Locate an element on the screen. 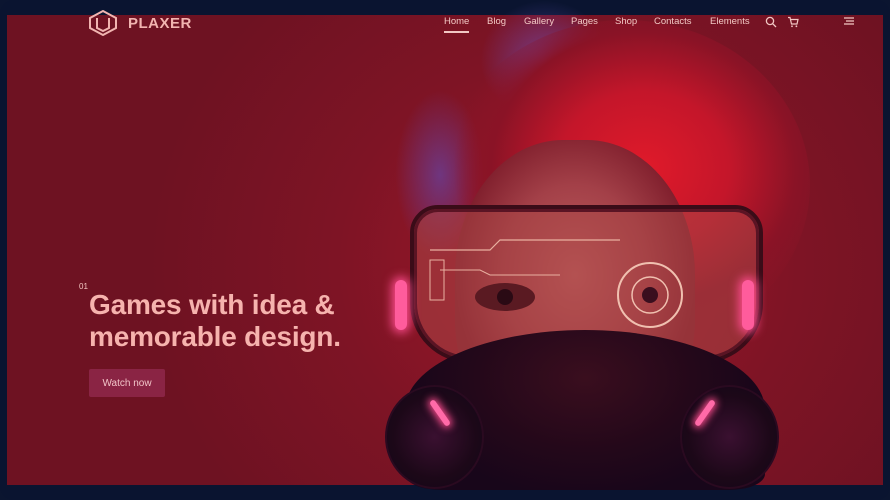 Image resolution: width=890 pixels, height=500 pixels. nav-item-blog: Blog is located at coordinates (496, 21).